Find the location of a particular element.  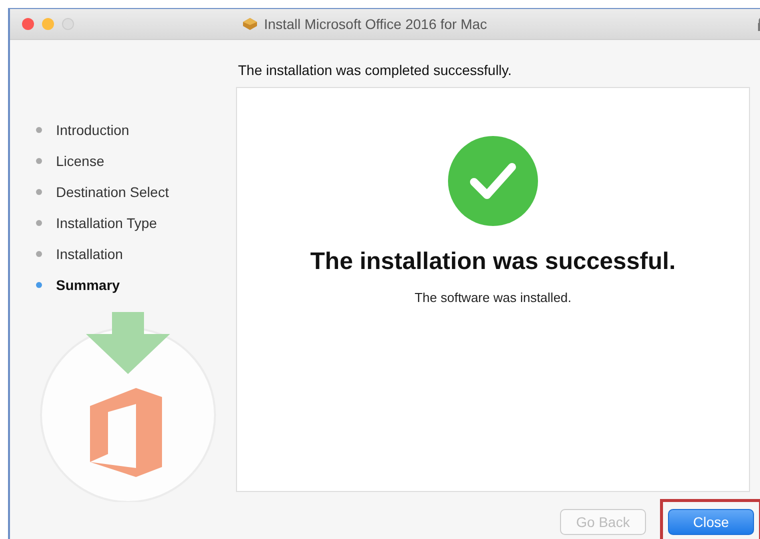

close-button: Close is located at coordinates (711, 522).